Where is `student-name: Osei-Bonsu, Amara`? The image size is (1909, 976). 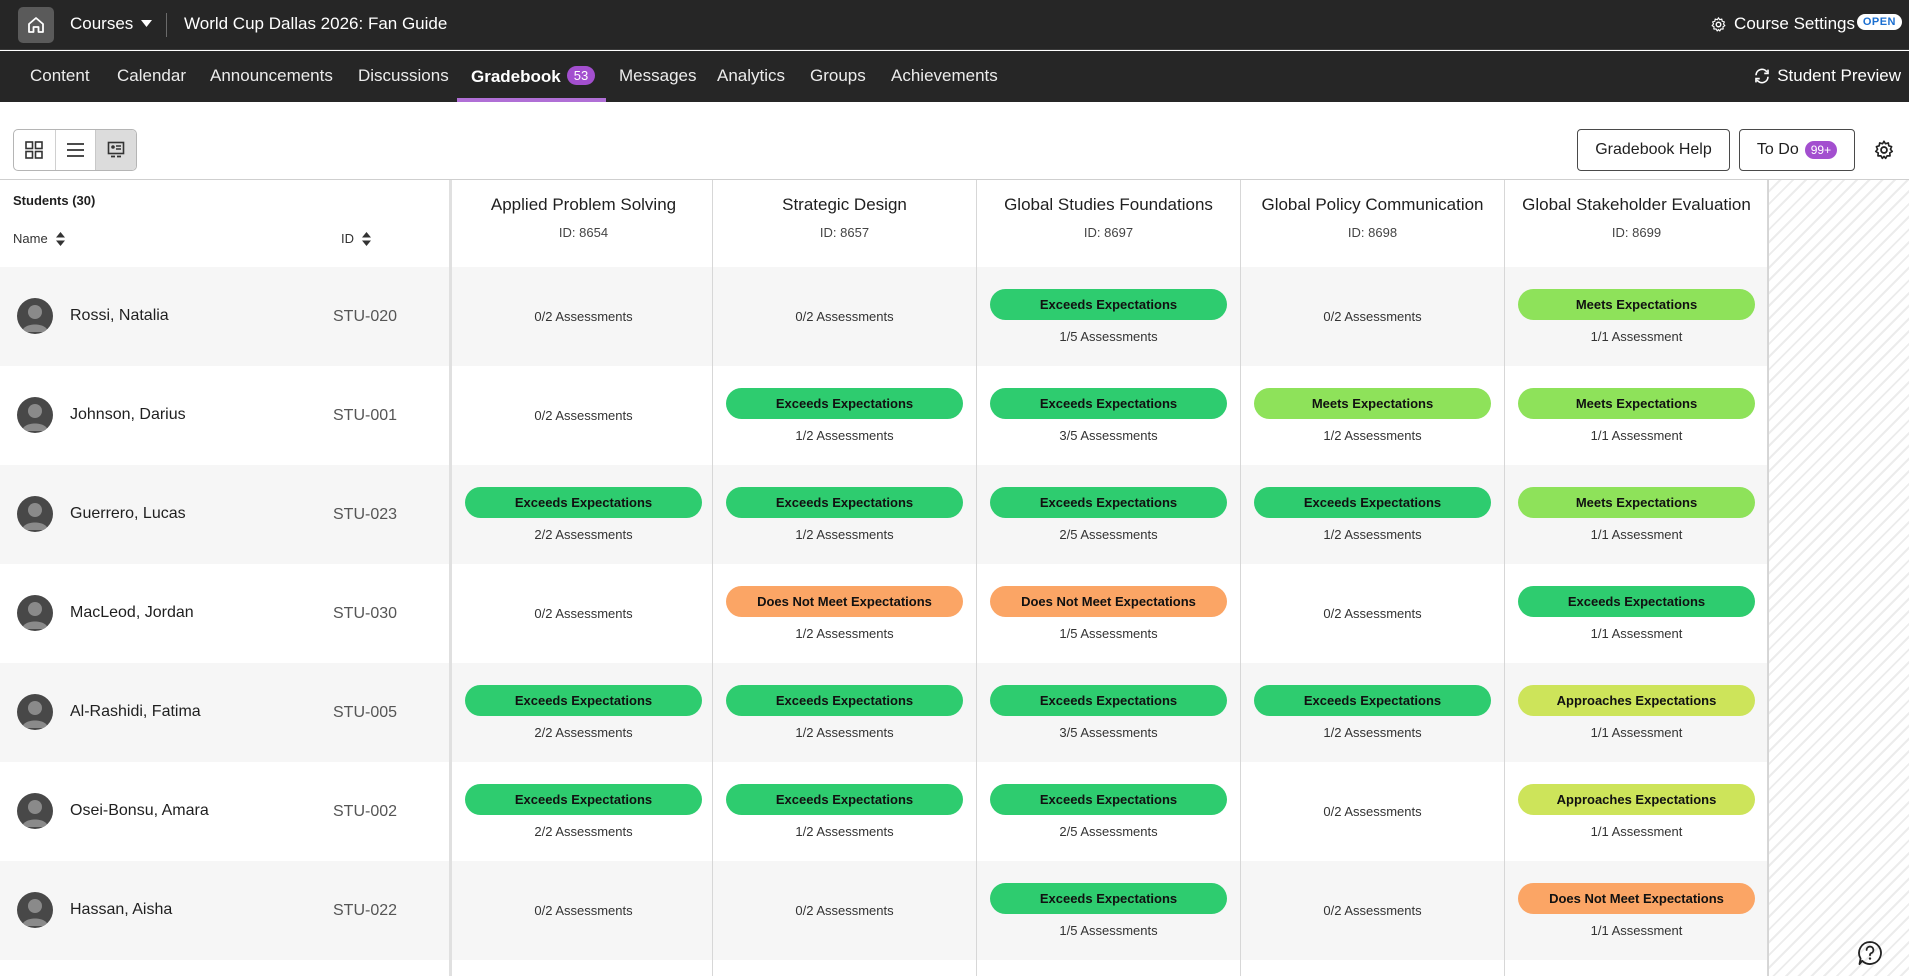
student-name: Osei-Bonsu, Amara is located at coordinates (139, 811).